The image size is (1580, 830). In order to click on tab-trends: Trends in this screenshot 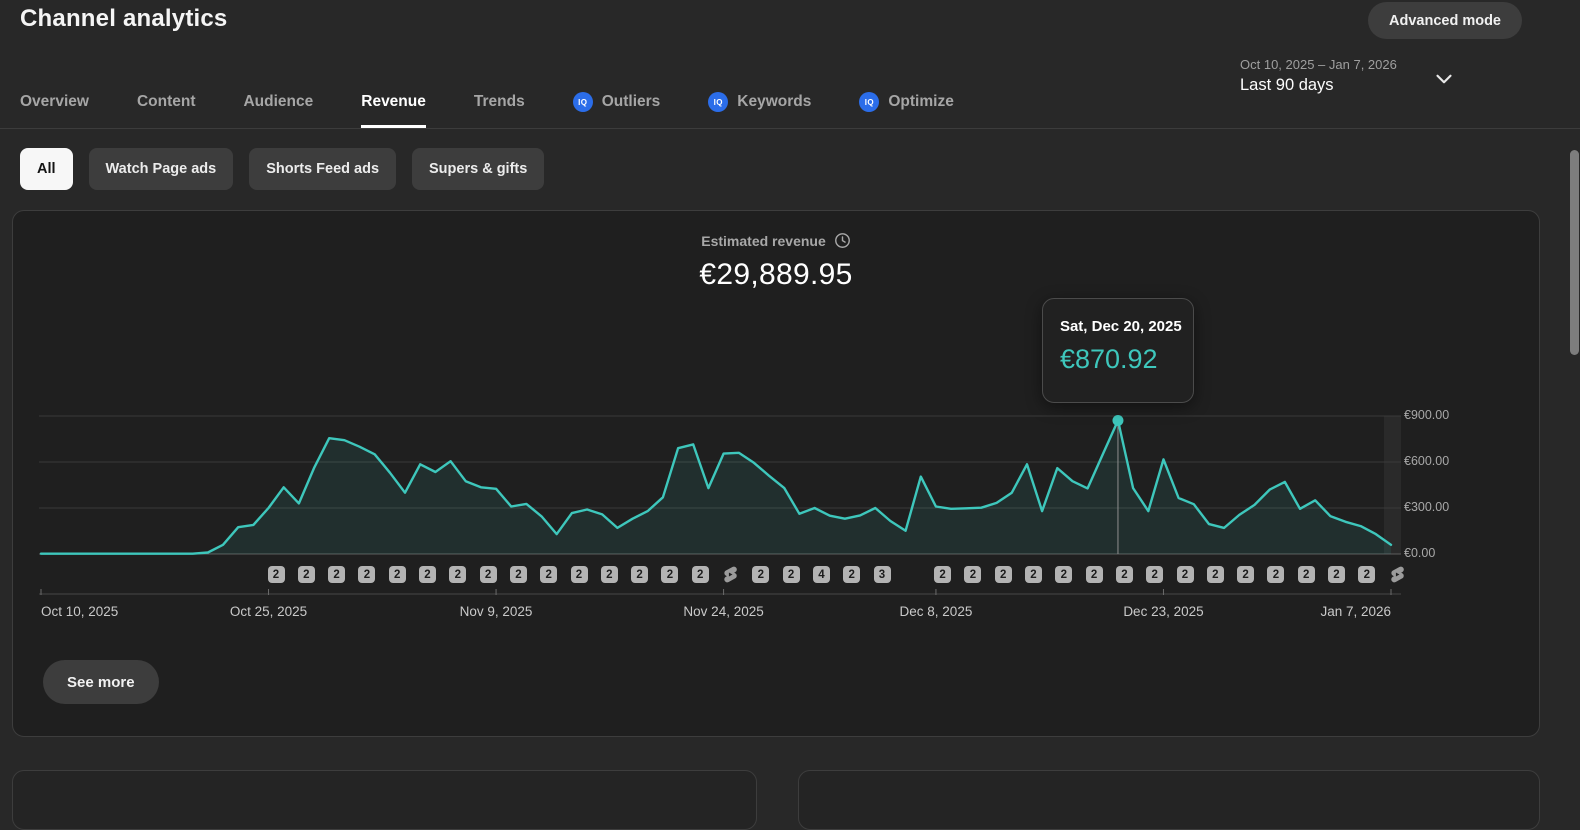, I will do `click(499, 102)`.